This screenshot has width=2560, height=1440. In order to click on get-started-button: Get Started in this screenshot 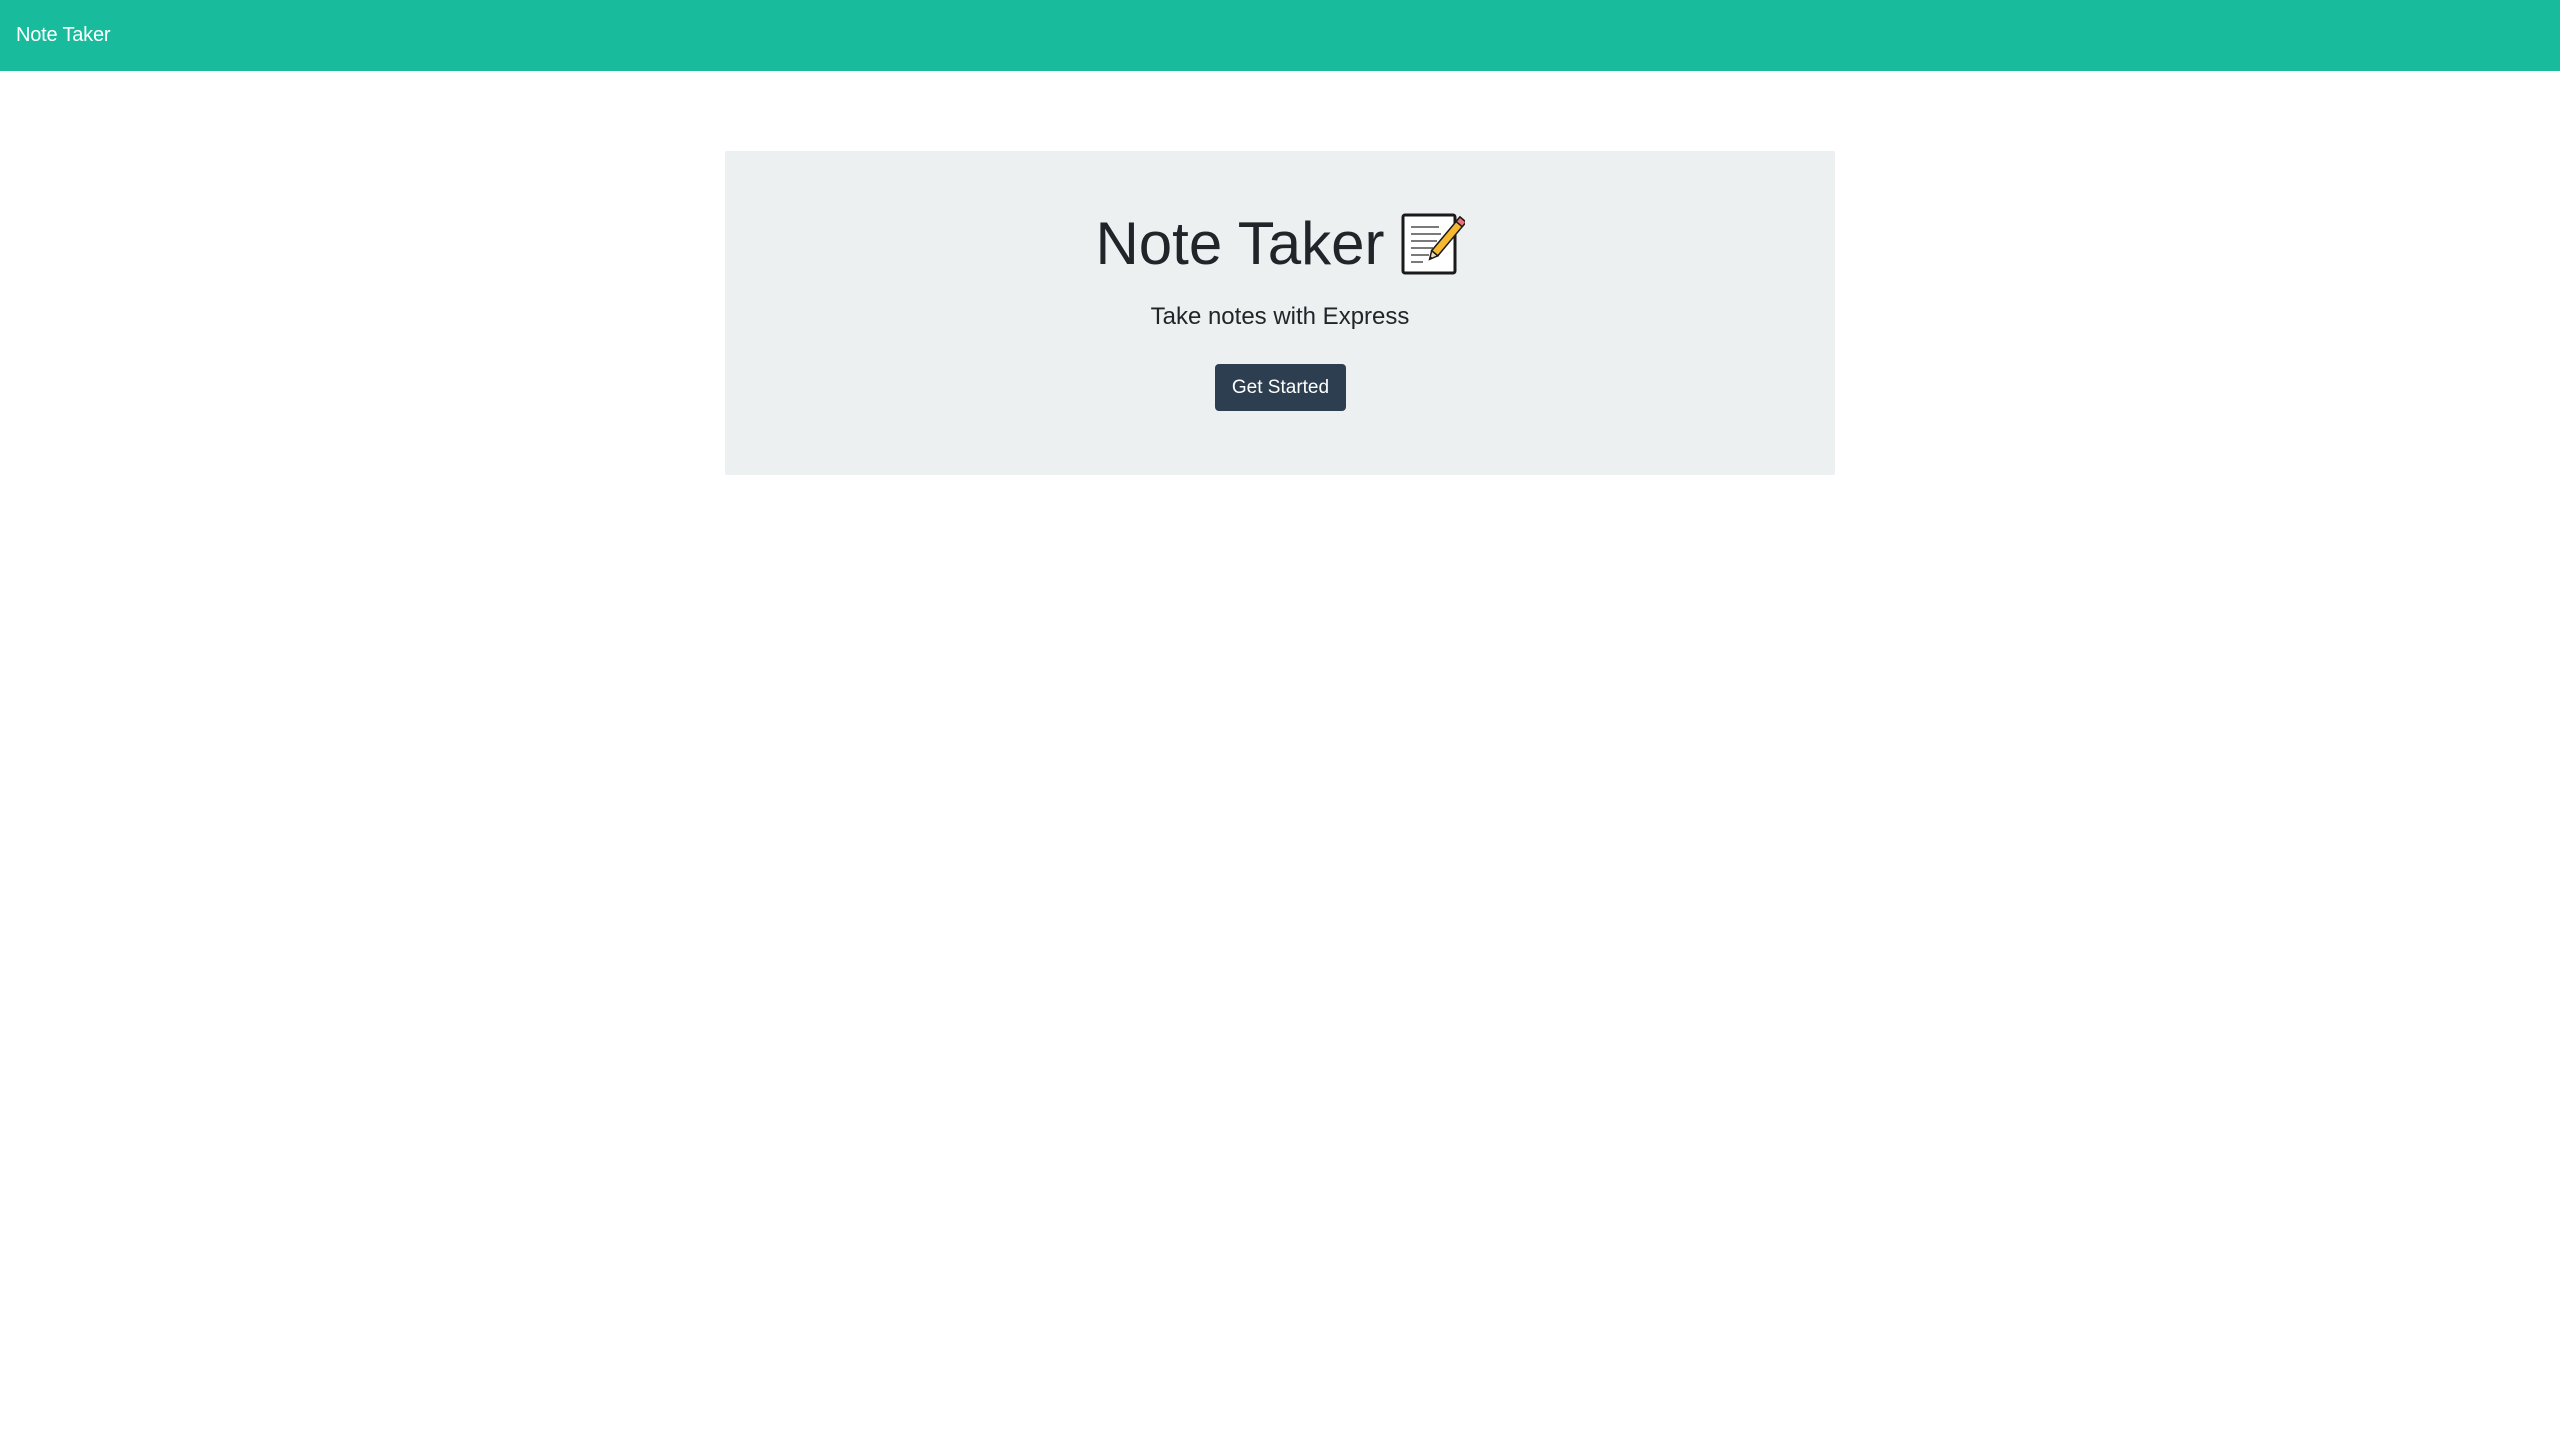, I will do `click(1280, 387)`.